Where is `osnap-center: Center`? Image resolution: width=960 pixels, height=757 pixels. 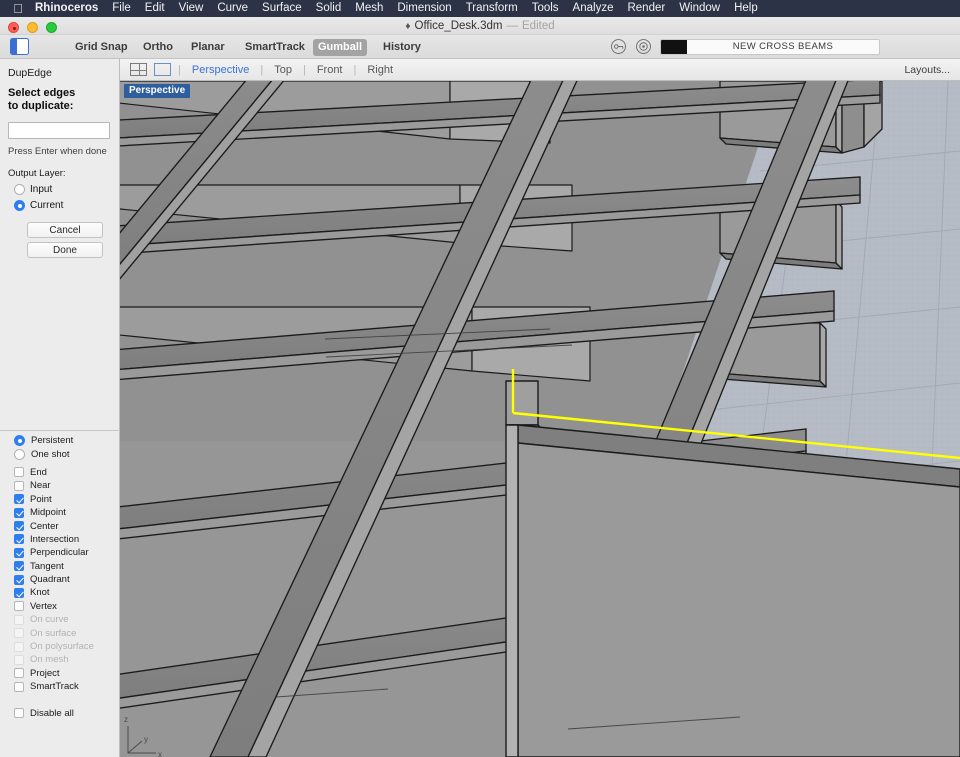
osnap-center: Center is located at coordinates (60, 525).